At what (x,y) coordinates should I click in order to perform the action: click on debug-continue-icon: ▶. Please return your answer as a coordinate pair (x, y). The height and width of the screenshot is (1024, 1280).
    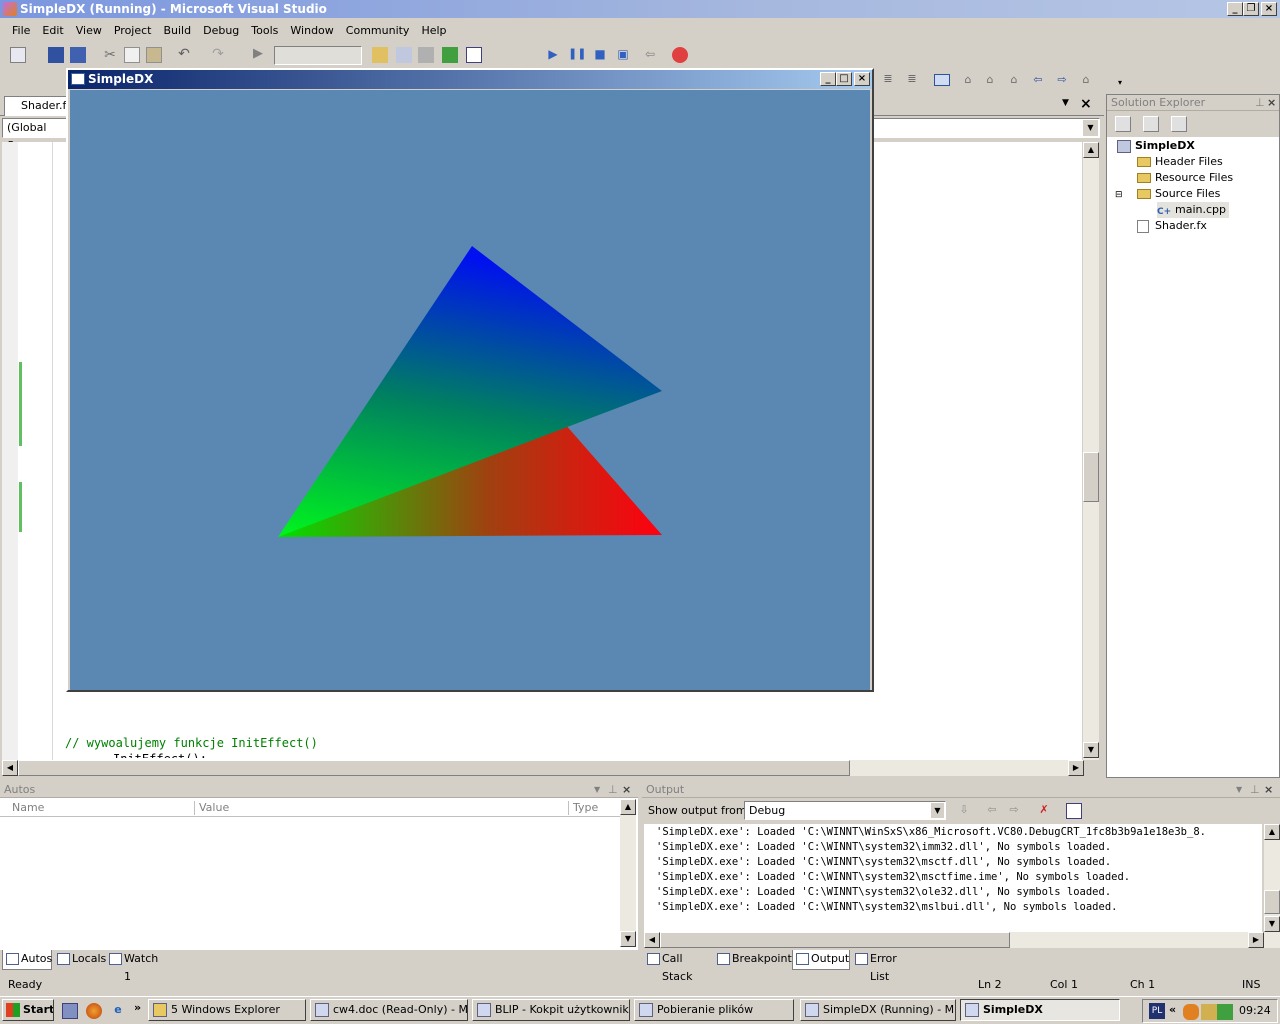
    Looking at the image, I should click on (553, 55).